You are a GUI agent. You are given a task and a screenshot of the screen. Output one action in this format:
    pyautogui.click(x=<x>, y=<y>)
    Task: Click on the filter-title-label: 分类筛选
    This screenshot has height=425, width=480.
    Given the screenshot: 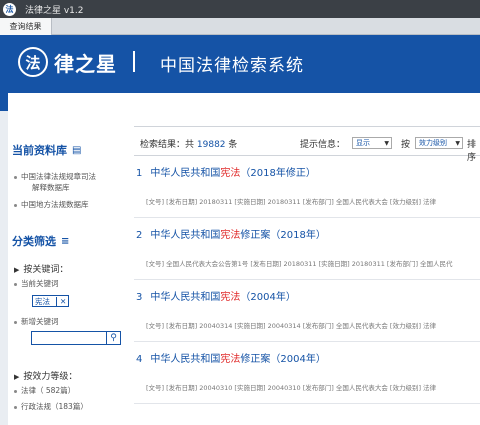 What is the action you would take?
    pyautogui.click(x=34, y=241)
    